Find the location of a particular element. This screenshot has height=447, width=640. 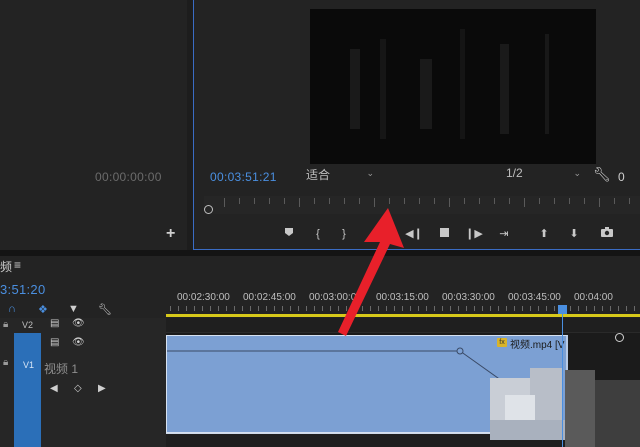

linked-selection-icon: ❖ is located at coordinates (43, 309).